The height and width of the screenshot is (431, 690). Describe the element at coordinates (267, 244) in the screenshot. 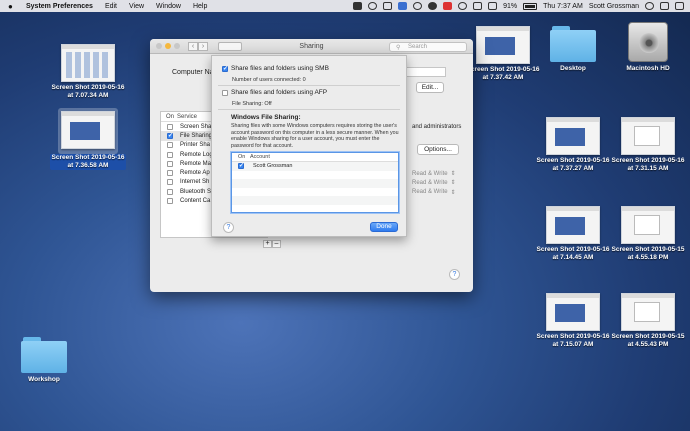

I see `add-button: +` at that location.